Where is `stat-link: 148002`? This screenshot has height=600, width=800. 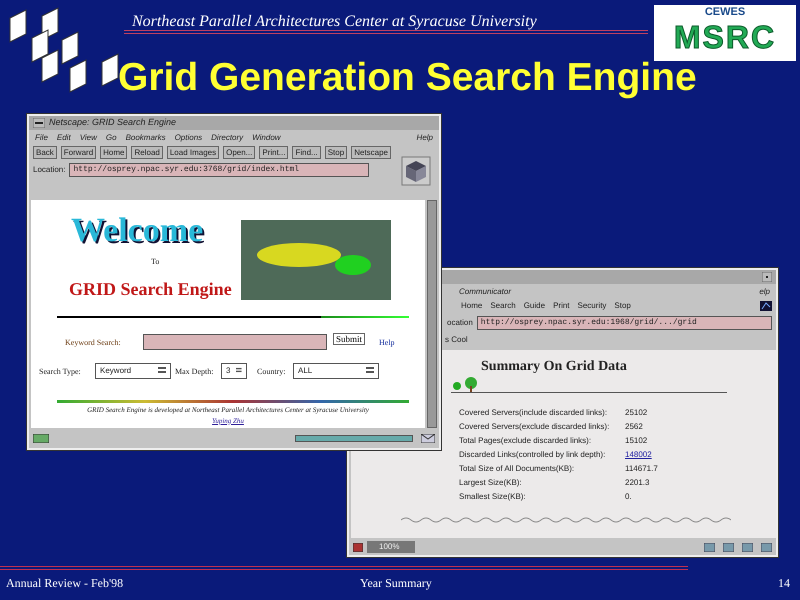 stat-link: 148002 is located at coordinates (638, 455).